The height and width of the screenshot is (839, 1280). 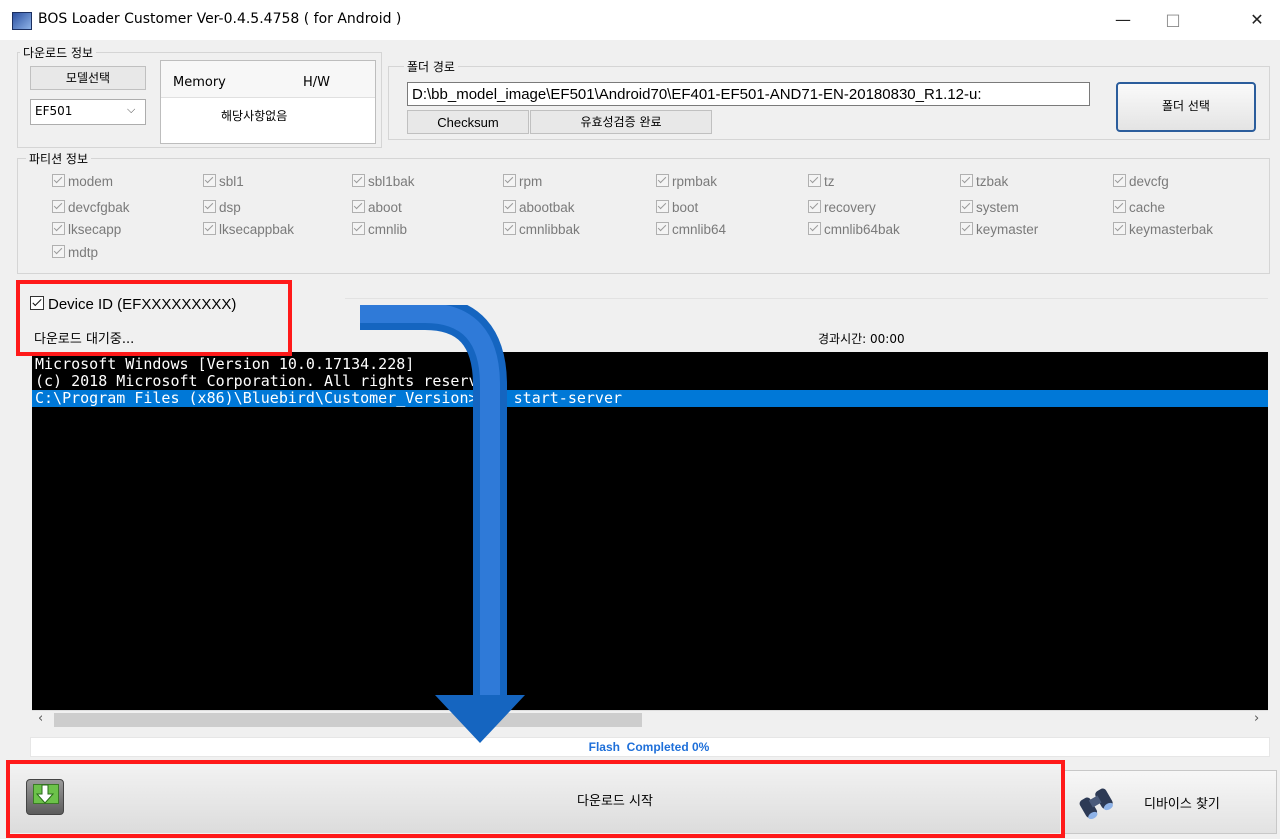 I want to click on partition-checkbox-boot: boot, so click(x=677, y=207).